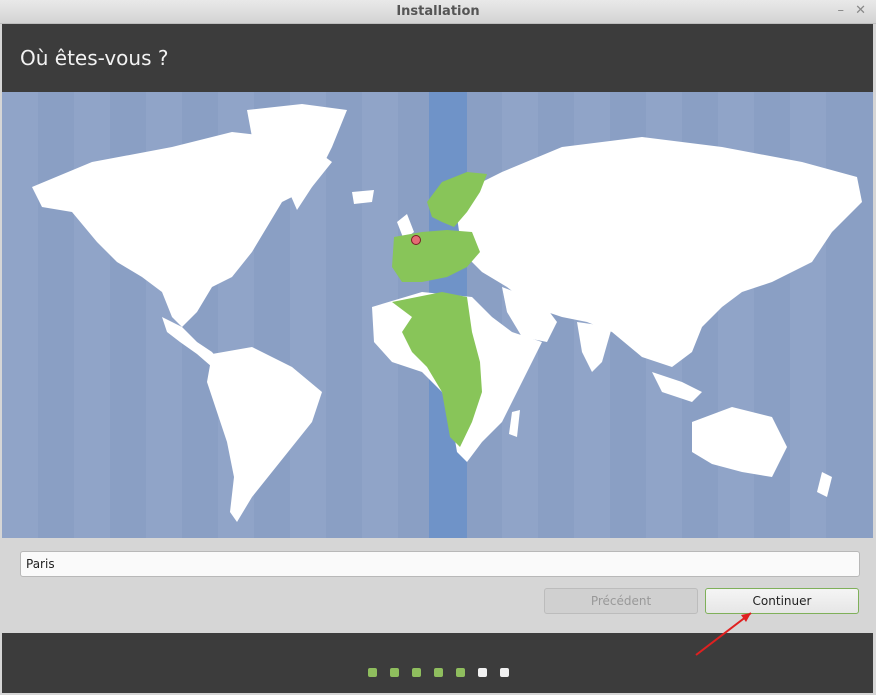 Image resolution: width=876 pixels, height=695 pixels. Describe the element at coordinates (437, 663) in the screenshot. I see `progress-bar` at that location.